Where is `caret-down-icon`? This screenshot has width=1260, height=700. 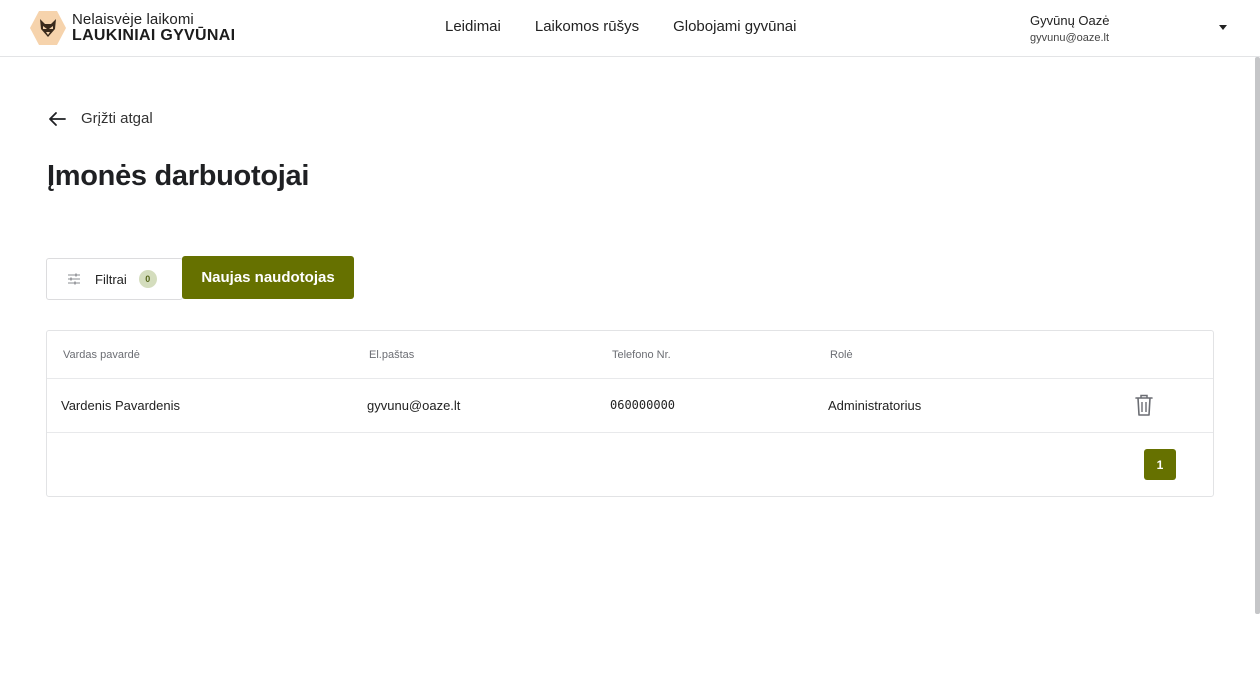 caret-down-icon is located at coordinates (1223, 27).